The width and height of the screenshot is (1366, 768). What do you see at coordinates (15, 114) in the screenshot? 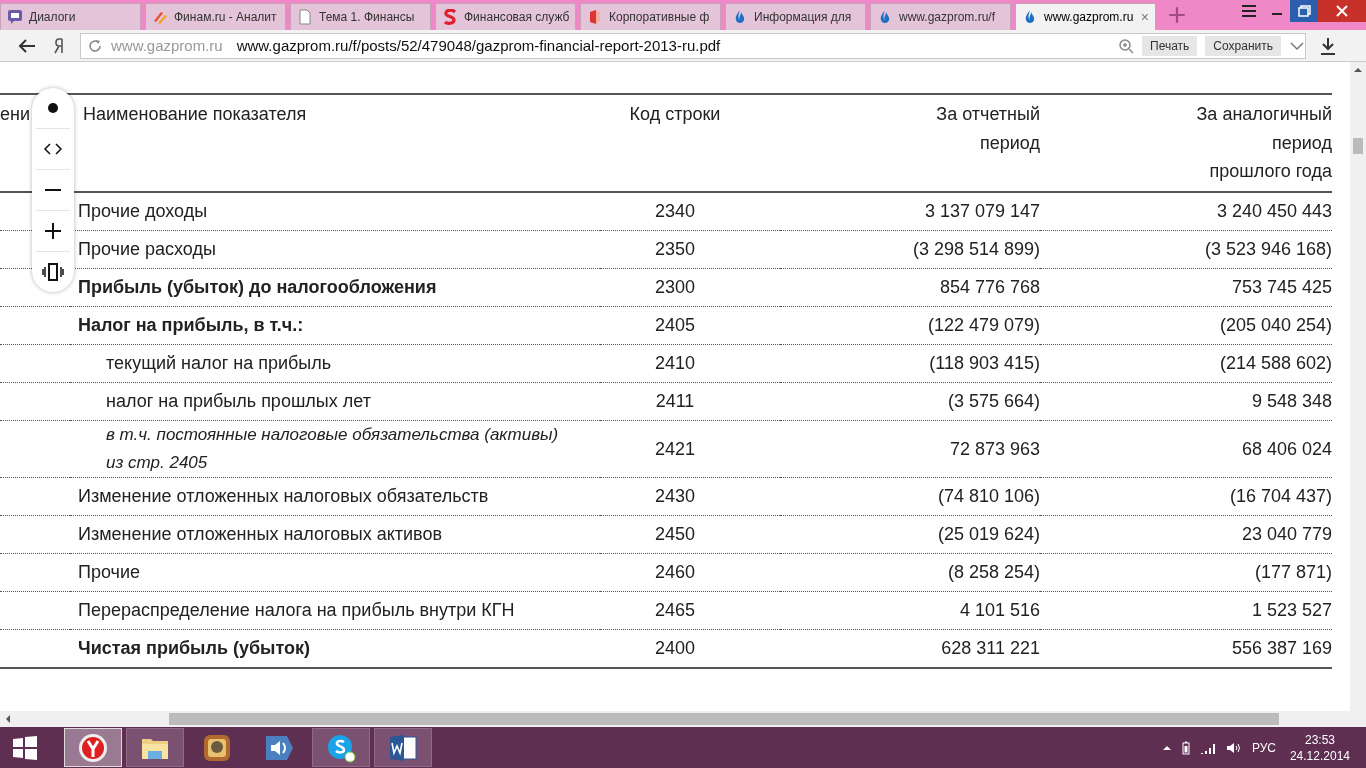
I see `column-header: ени` at bounding box center [15, 114].